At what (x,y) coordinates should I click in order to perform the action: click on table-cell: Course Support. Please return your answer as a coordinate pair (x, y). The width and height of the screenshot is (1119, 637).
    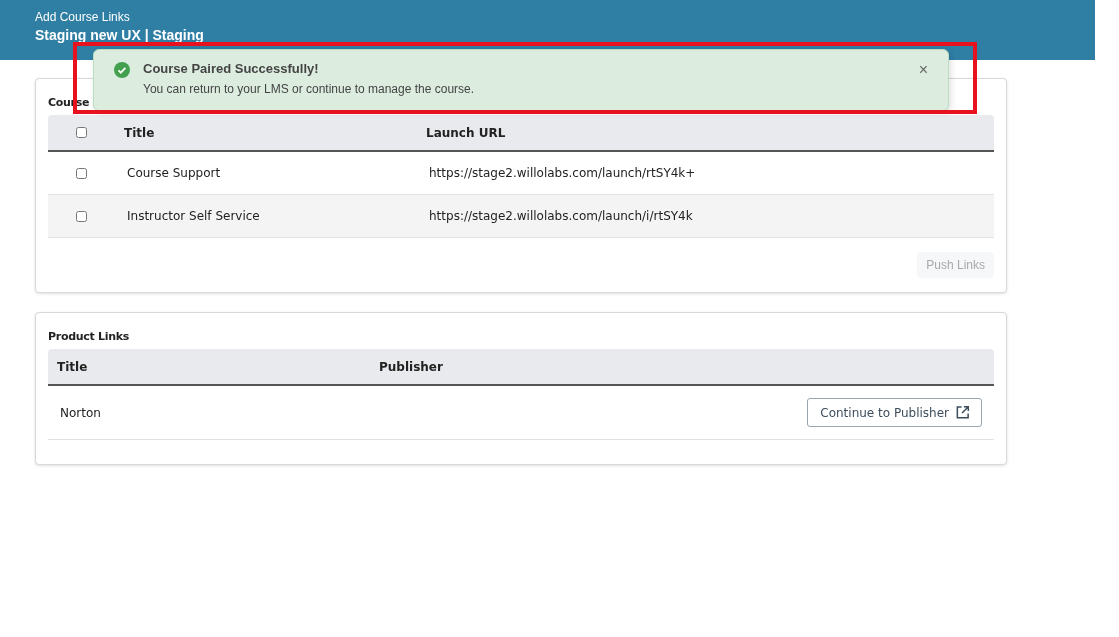
    Looking at the image, I should click on (174, 173).